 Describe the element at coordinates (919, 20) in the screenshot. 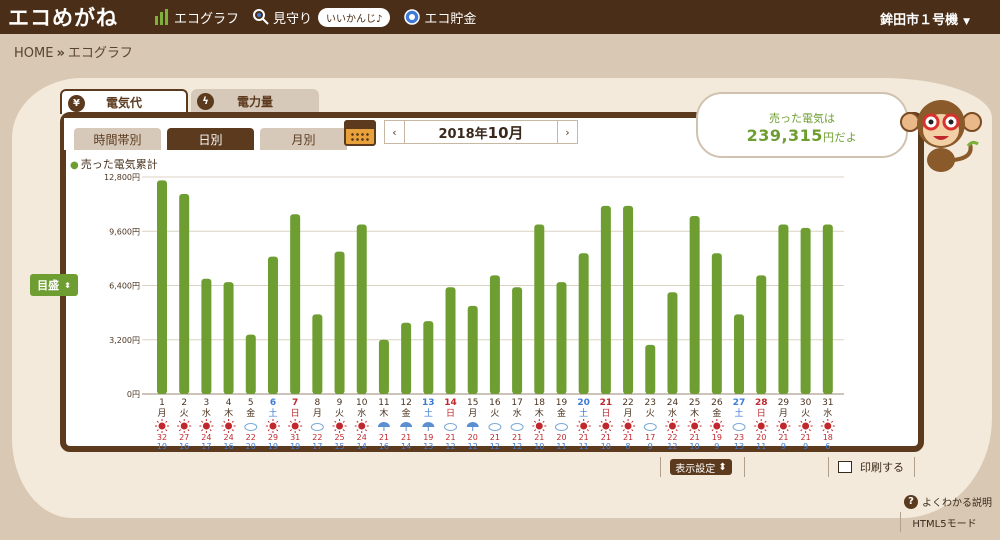

I see `user-name: 鉾田市１号機` at that location.